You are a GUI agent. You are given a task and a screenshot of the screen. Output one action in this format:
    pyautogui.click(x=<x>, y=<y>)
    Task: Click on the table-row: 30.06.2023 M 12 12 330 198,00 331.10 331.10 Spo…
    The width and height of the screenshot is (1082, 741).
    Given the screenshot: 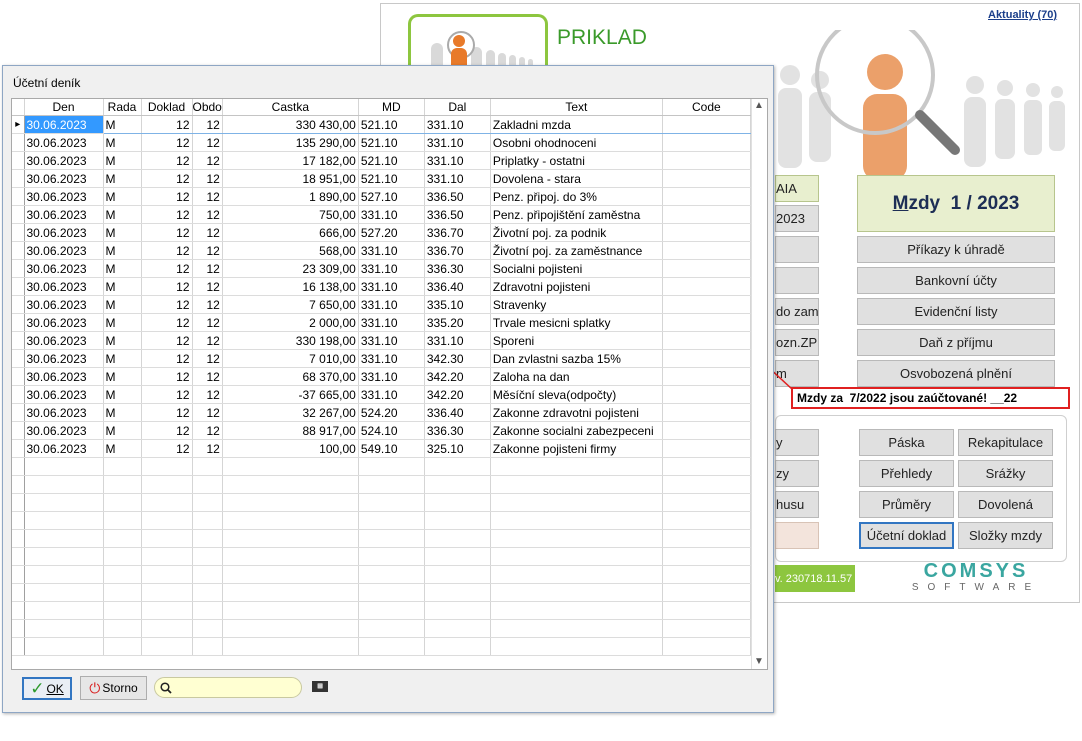 What is the action you would take?
    pyautogui.click(x=381, y=340)
    